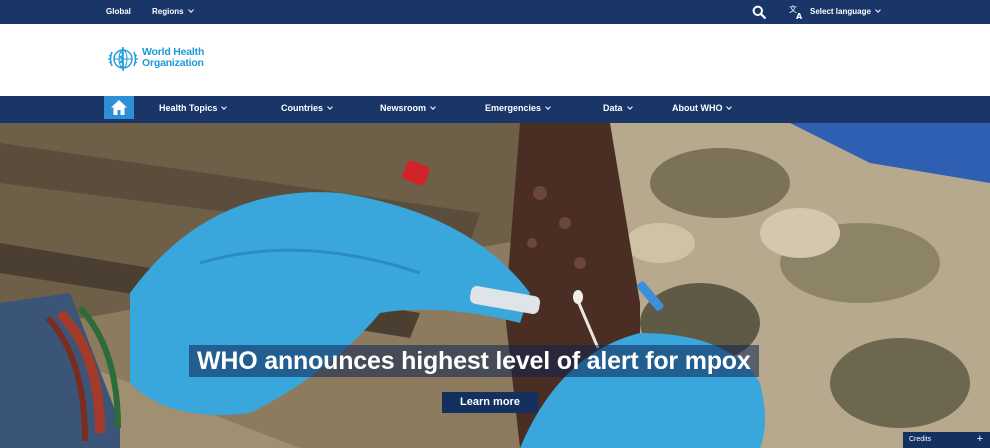 The image size is (990, 448). What do you see at coordinates (403, 108) in the screenshot?
I see `nav-label: Newsroom` at bounding box center [403, 108].